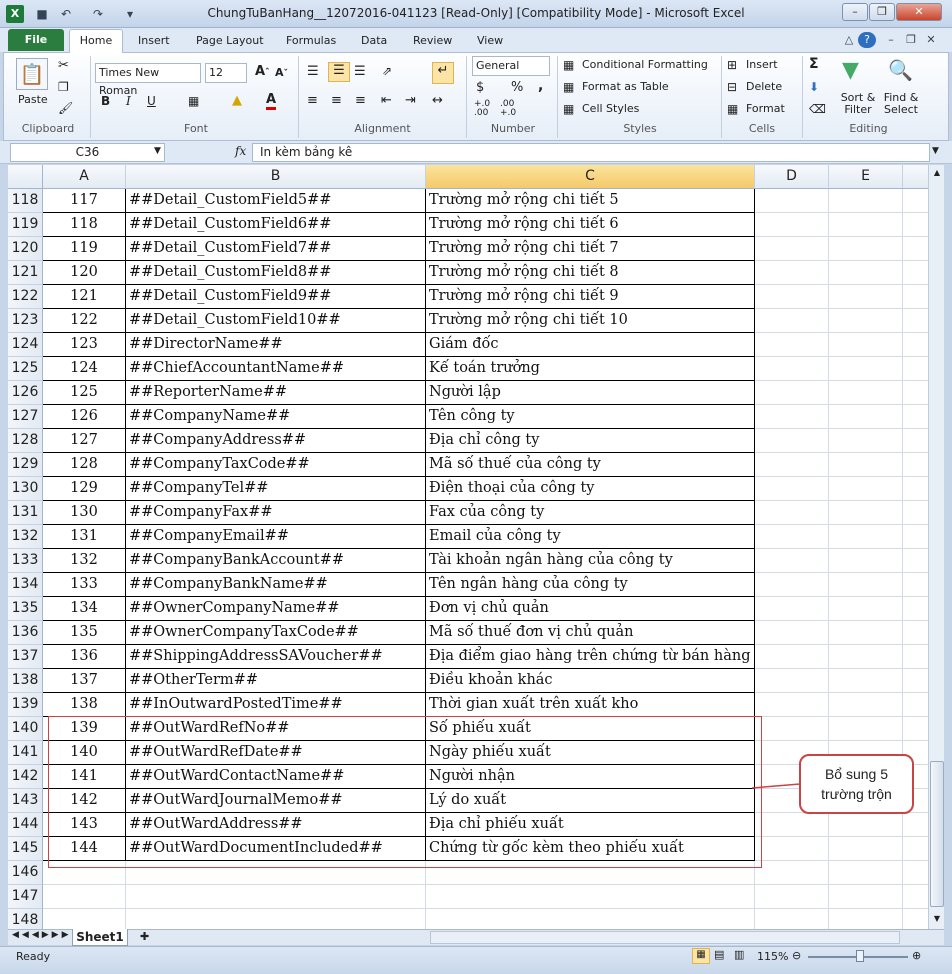  Describe the element at coordinates (25, 777) in the screenshot. I see `row-header: 142` at that location.